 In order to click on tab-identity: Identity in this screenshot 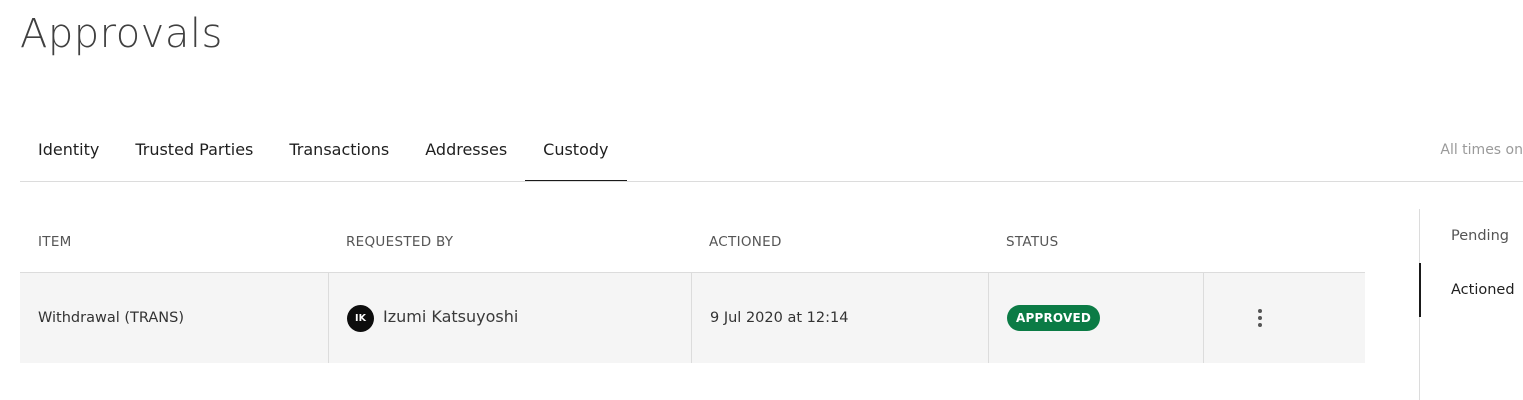, I will do `click(68, 150)`.